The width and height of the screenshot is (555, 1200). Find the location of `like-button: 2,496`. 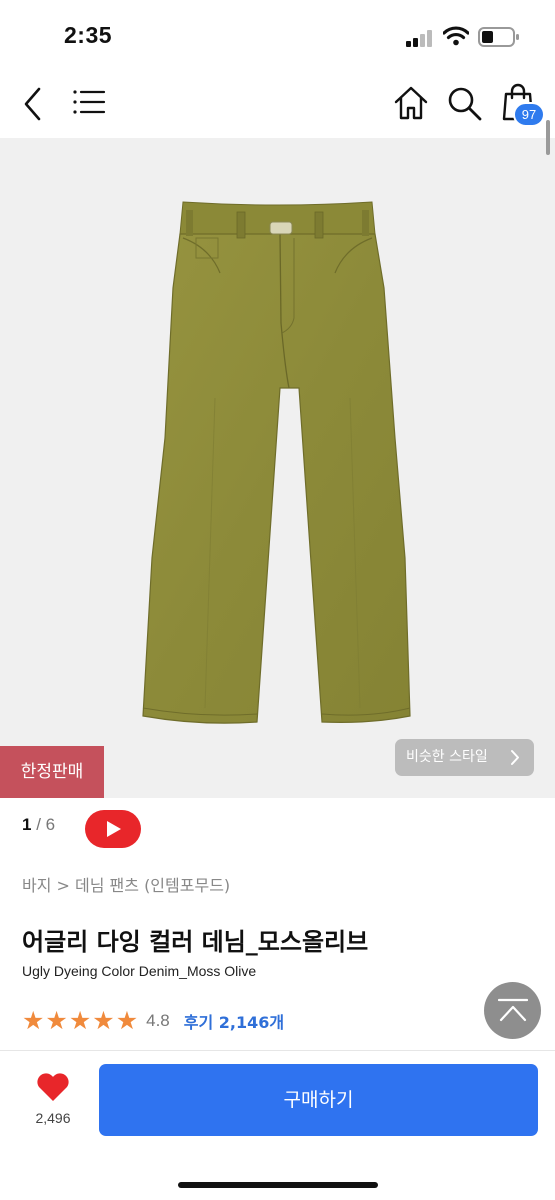

like-button: 2,496 is located at coordinates (53, 1102).